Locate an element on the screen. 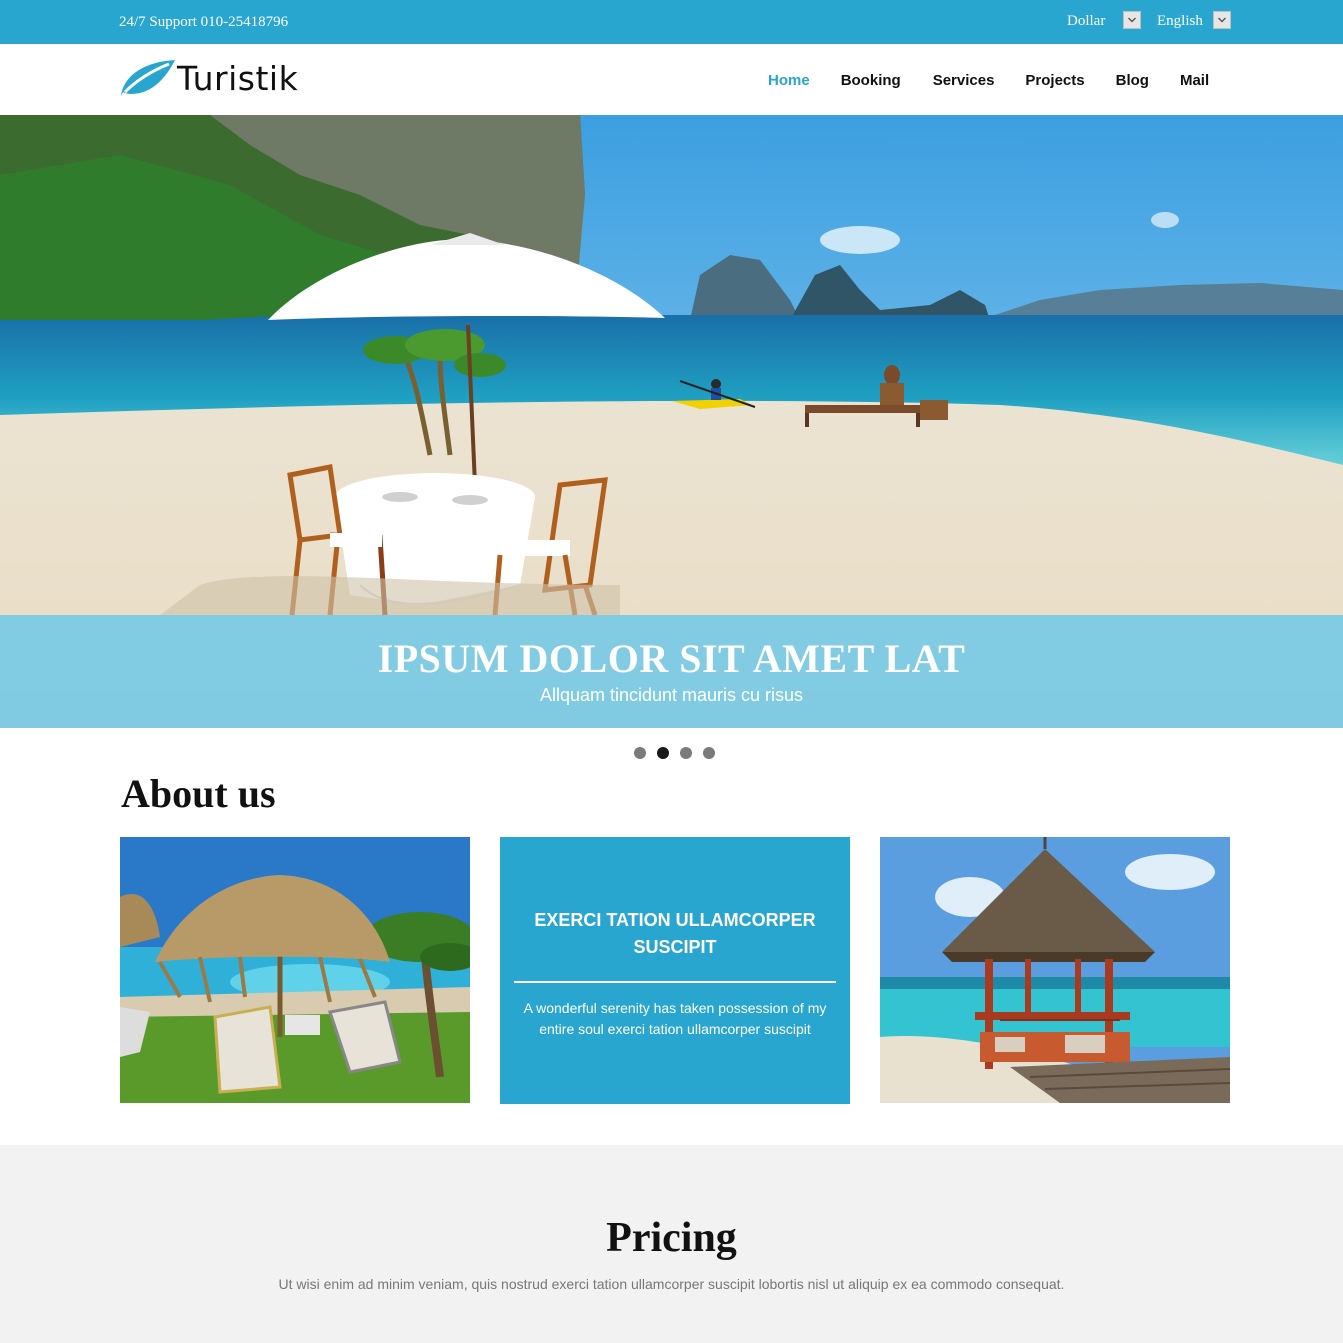 Image resolution: width=1343 pixels, height=1343 pixels. language-select: English is located at coordinates (1194, 21).